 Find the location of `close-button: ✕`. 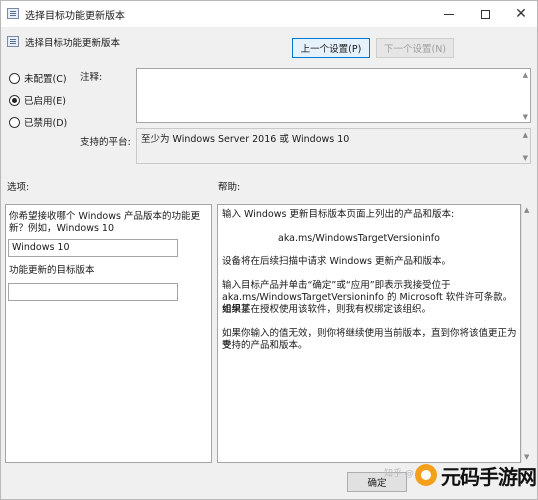

close-button: ✕ is located at coordinates (520, 14).